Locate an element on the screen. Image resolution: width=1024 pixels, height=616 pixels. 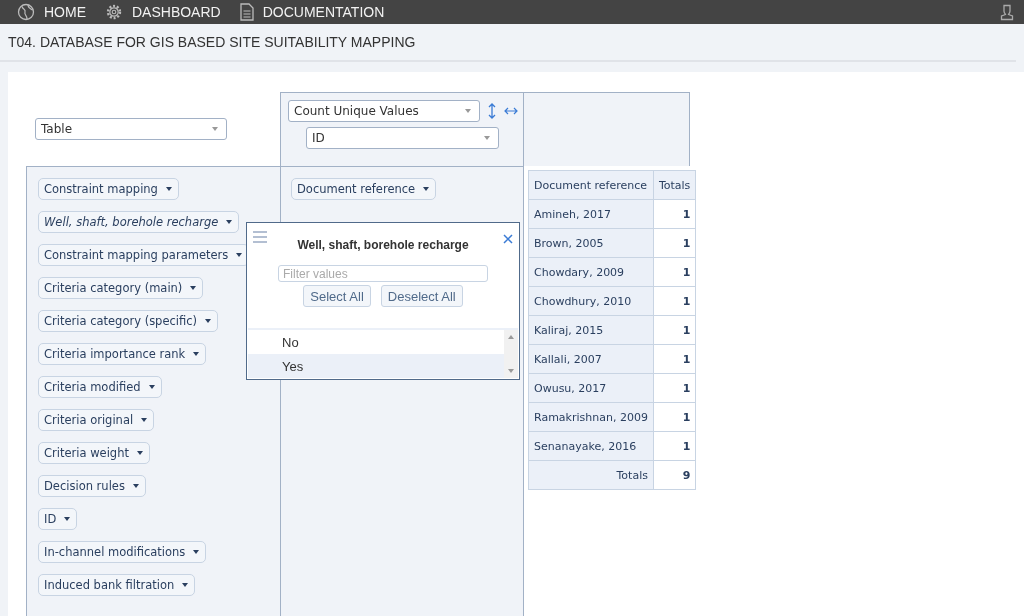
column-header: Document reference is located at coordinates (591, 185).